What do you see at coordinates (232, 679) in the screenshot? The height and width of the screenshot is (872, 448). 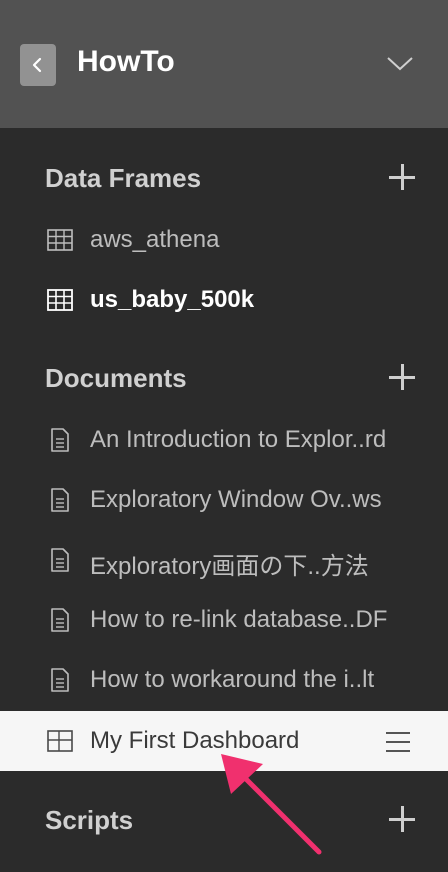 I see `document-label: How to workaround the i..lt` at bounding box center [232, 679].